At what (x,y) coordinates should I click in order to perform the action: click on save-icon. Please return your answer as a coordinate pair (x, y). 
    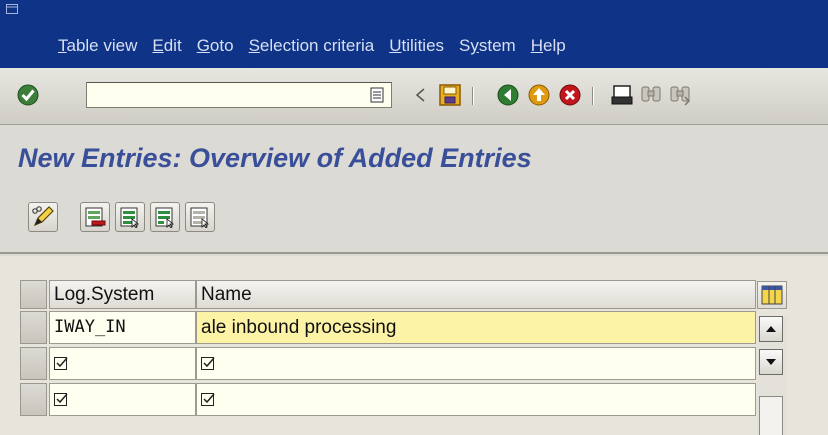
    Looking at the image, I should click on (450, 95).